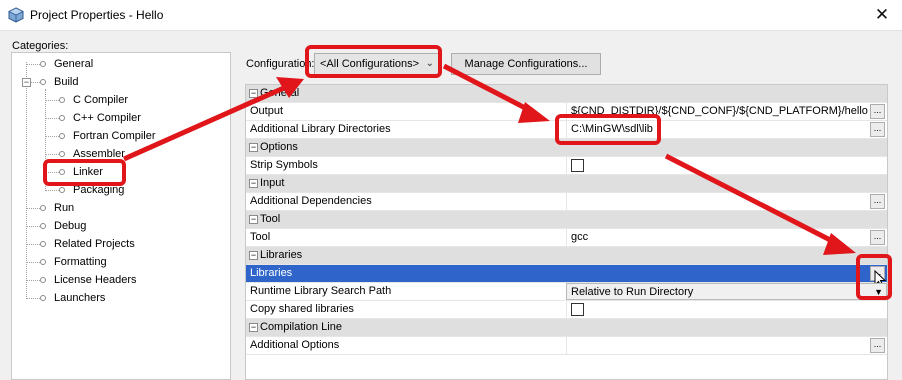 Image resolution: width=902 pixels, height=380 pixels. What do you see at coordinates (488, 89) in the screenshot?
I see `arrow-configuration-to-library-directory` at bounding box center [488, 89].